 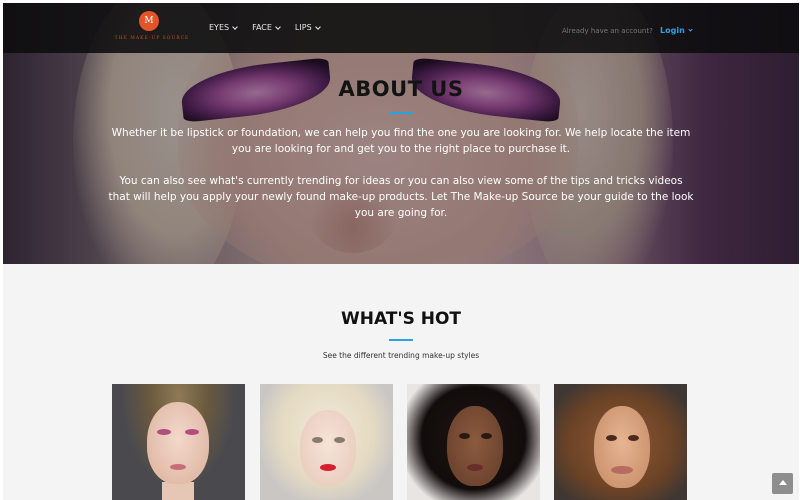 What do you see at coordinates (401, 89) in the screenshot?
I see `about-title: ABOUT US` at bounding box center [401, 89].